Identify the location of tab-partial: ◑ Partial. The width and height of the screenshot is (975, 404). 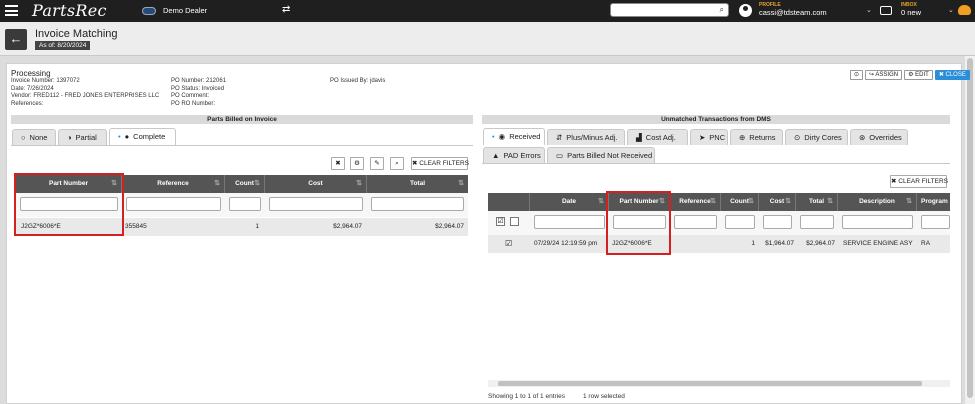
(82, 137).